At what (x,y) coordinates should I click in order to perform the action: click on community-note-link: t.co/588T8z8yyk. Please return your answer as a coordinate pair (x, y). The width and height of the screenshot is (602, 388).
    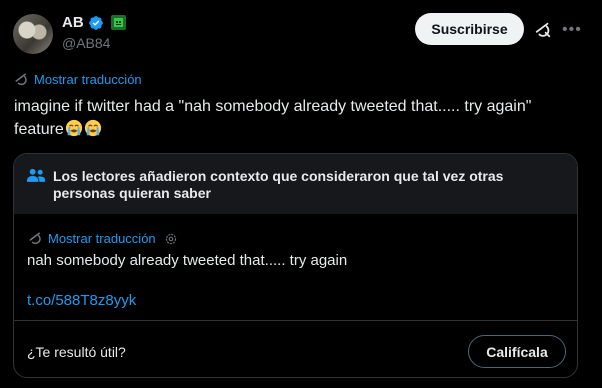
    Looking at the image, I should click on (81, 300).